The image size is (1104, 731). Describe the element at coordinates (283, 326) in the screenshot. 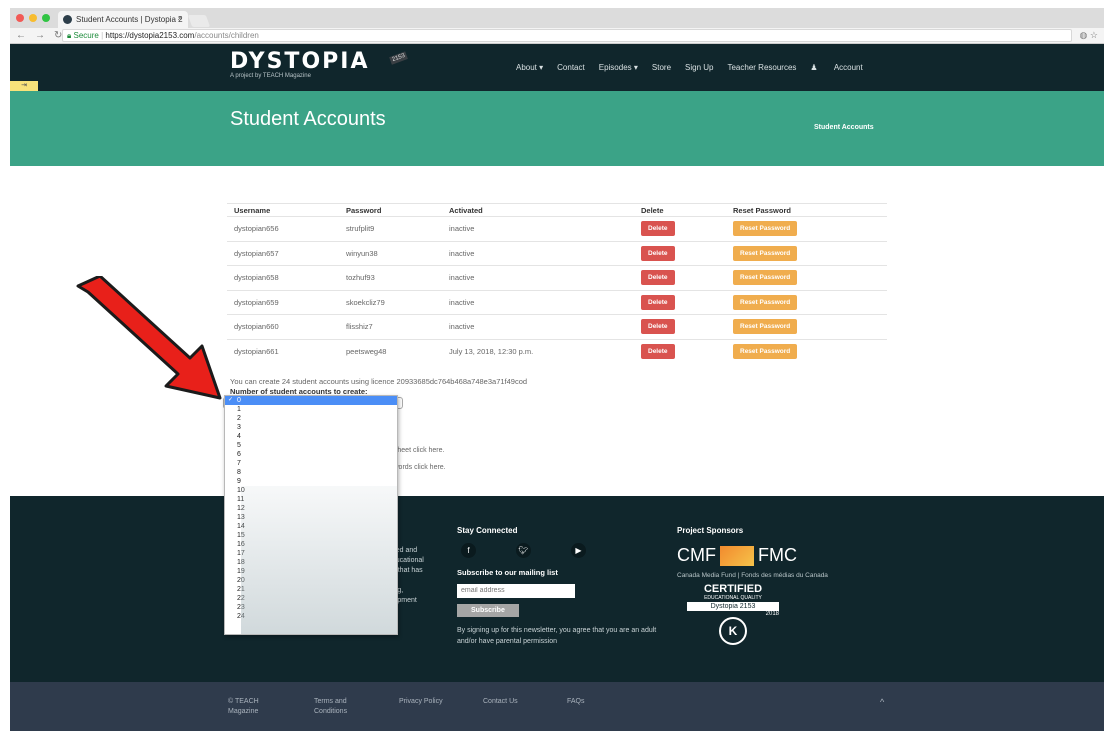

I see `cell-username: dystopian660` at that location.